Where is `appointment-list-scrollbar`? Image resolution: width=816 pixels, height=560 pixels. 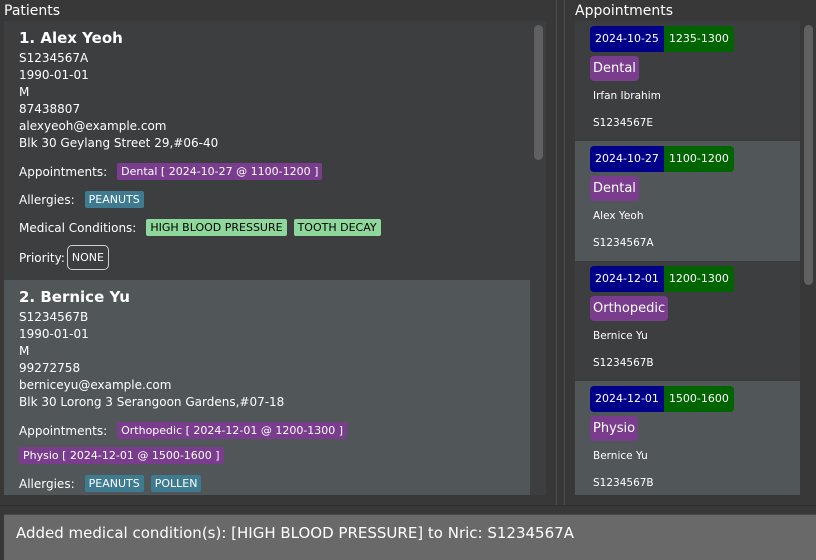 appointment-list-scrollbar is located at coordinates (808, 155).